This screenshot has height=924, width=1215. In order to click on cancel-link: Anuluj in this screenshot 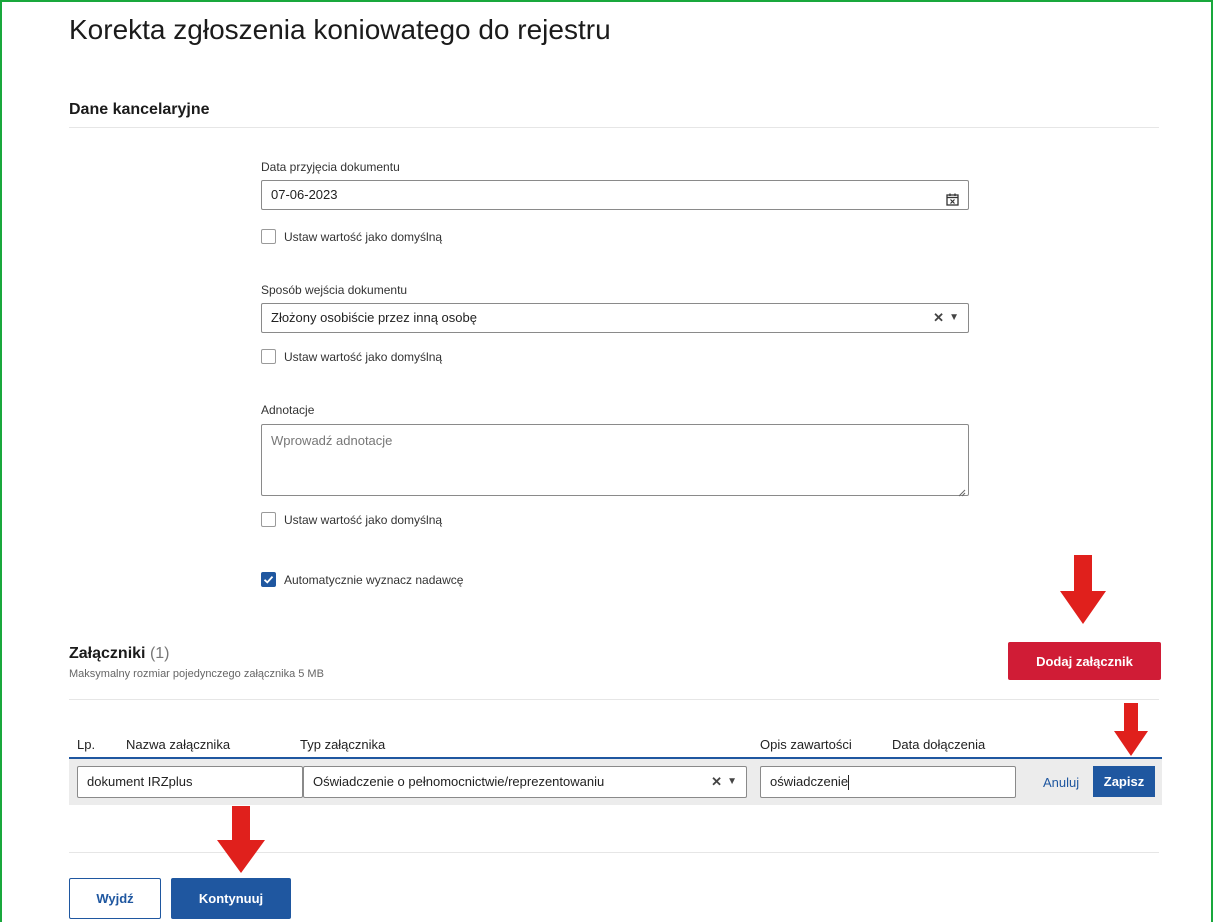, I will do `click(1061, 782)`.